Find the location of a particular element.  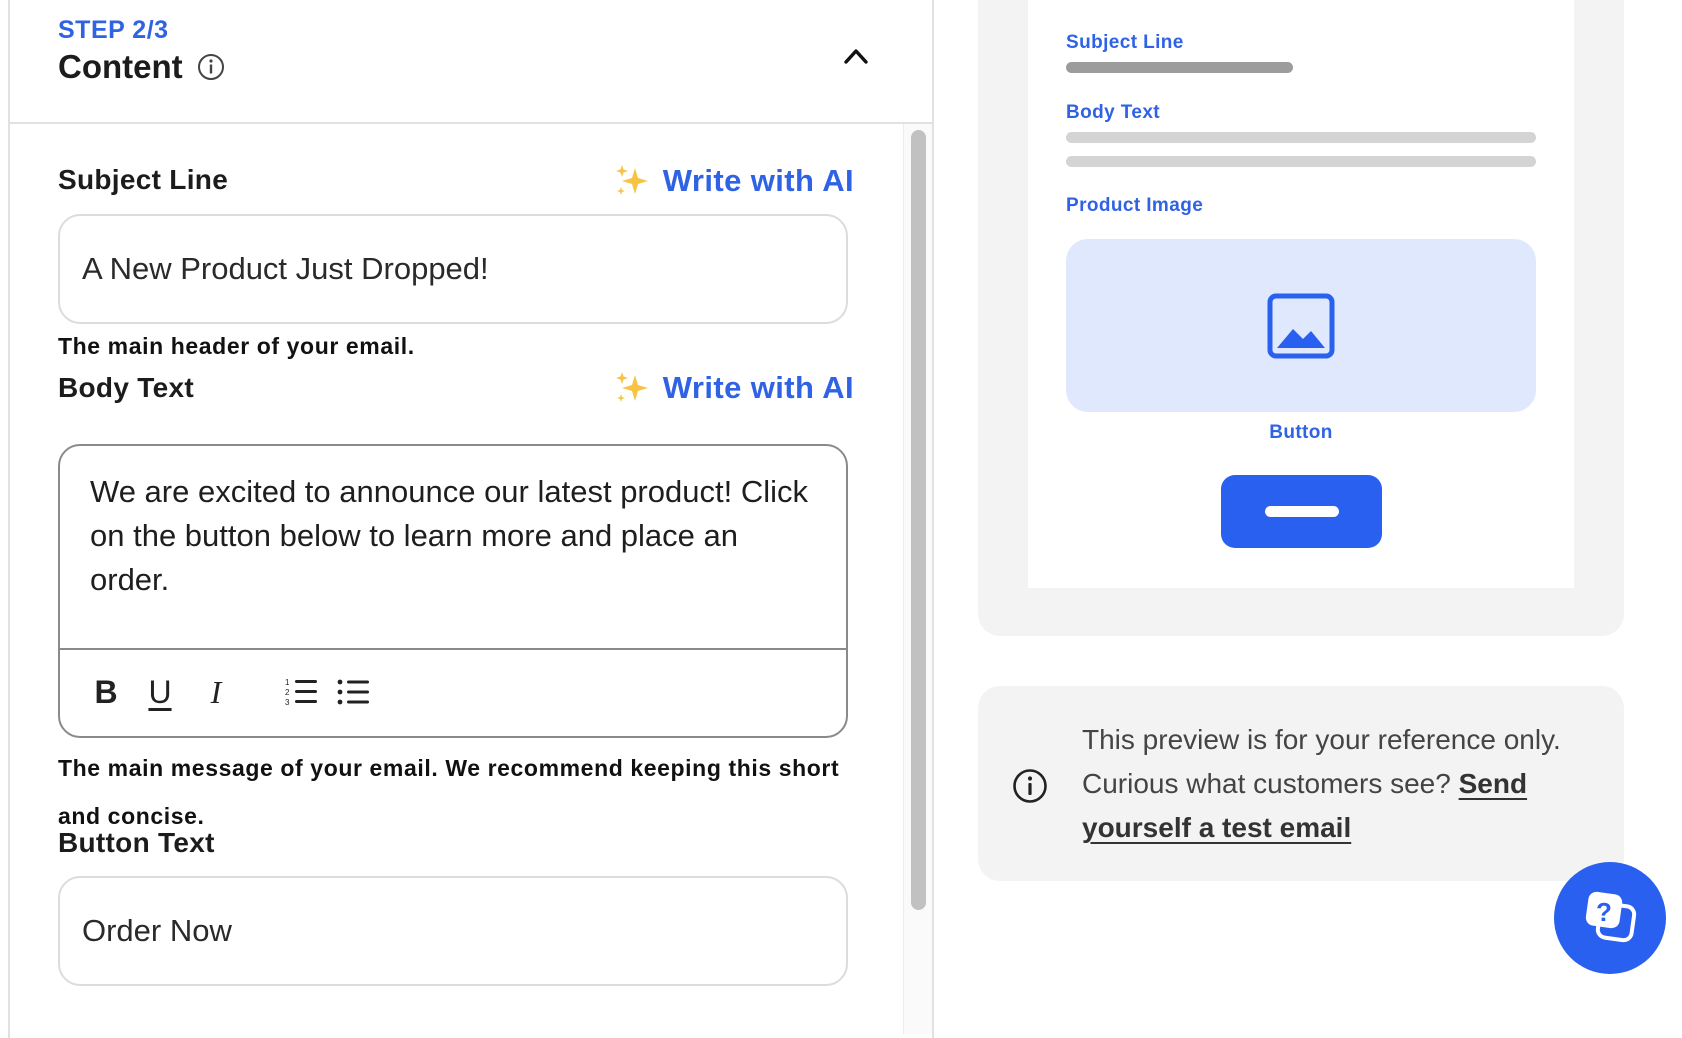

preview-button is located at coordinates (1301, 511).